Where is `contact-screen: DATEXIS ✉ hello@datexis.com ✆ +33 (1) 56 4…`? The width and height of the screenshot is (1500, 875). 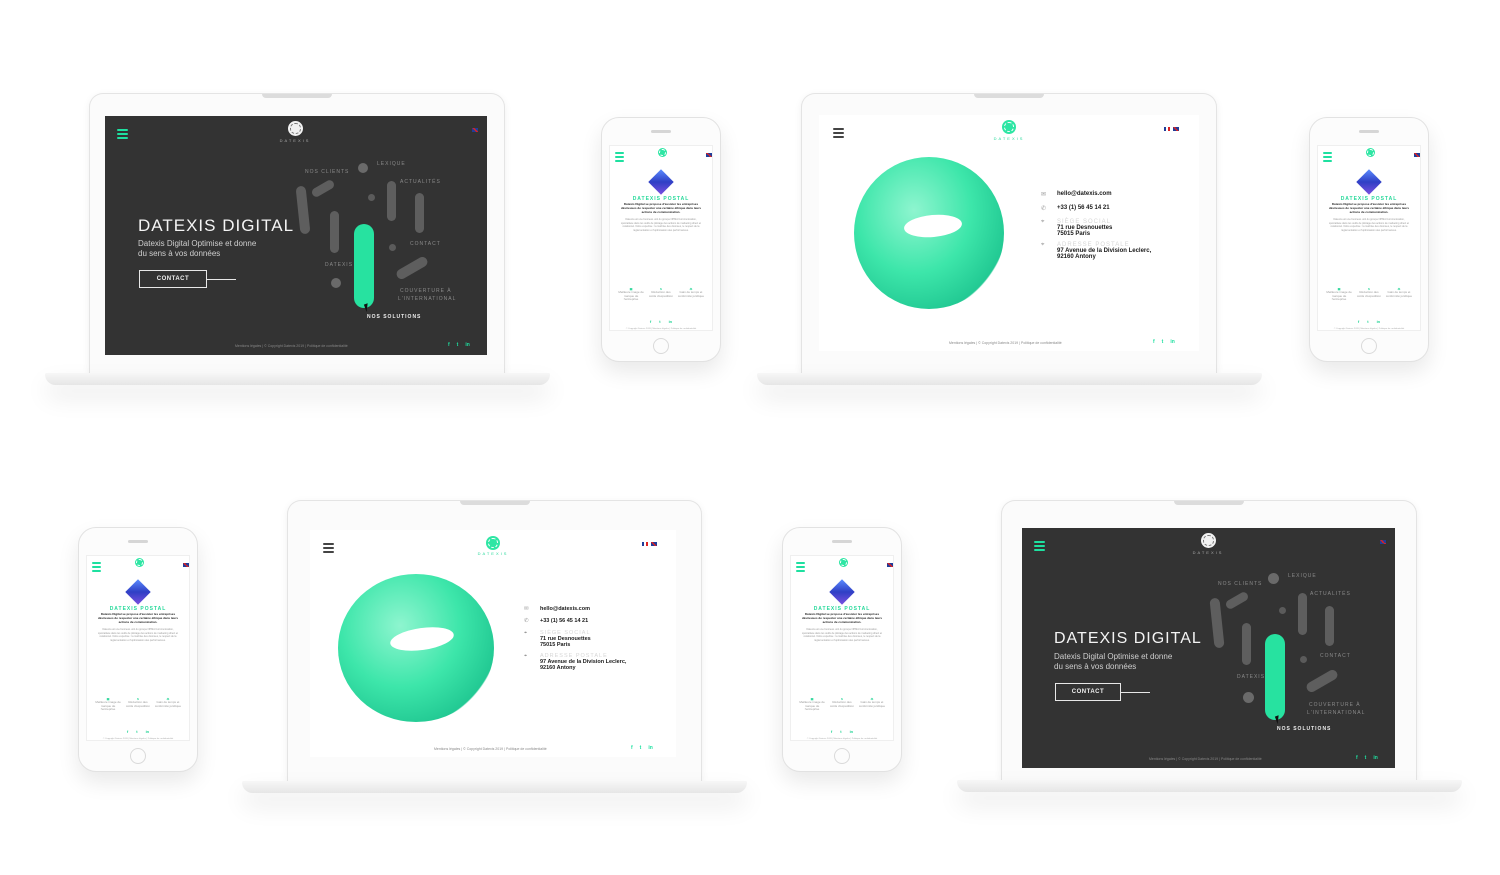
contact-screen: DATEXIS ✉ hello@datexis.com ✆ +33 (1) 56 4… is located at coordinates (493, 643).